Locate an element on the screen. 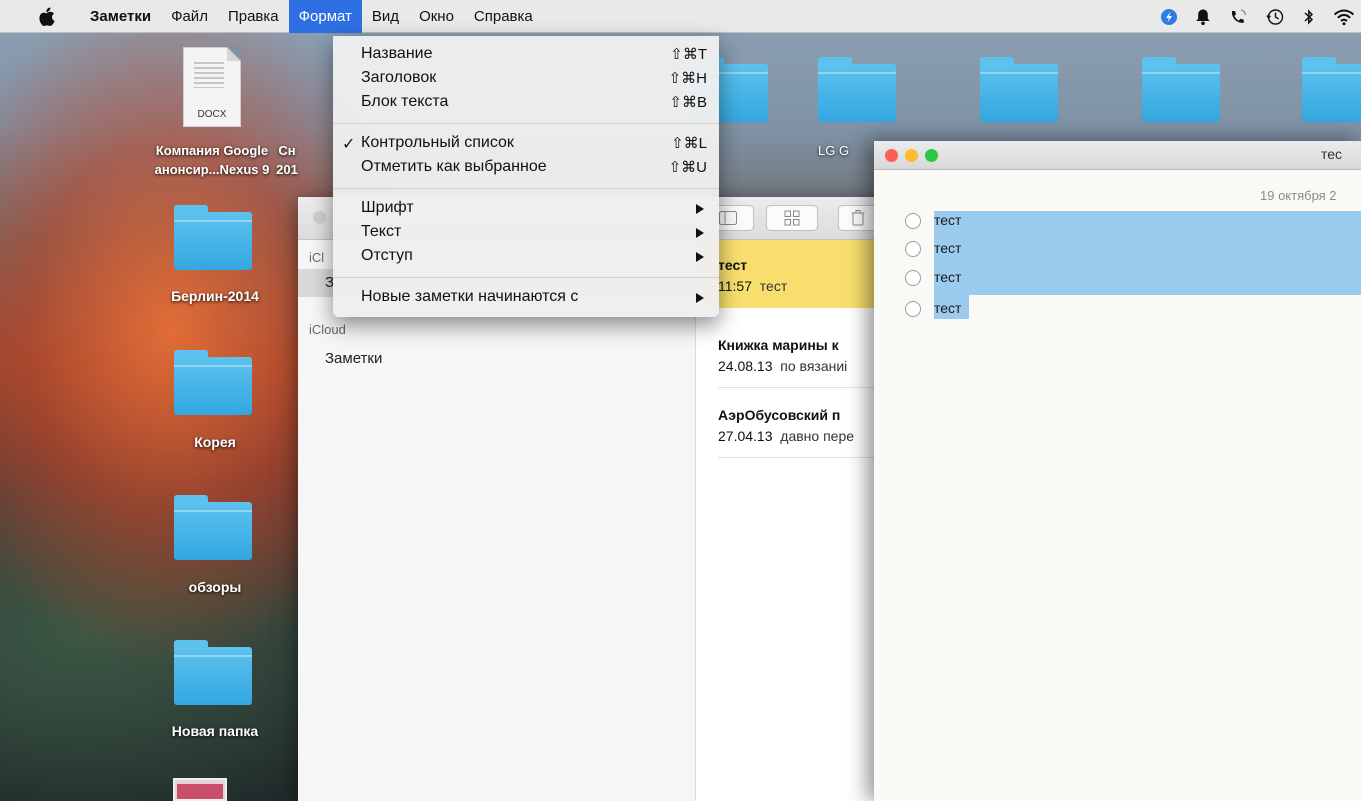 This screenshot has width=1361, height=801. menu-item-label: Отступ is located at coordinates (387, 255).